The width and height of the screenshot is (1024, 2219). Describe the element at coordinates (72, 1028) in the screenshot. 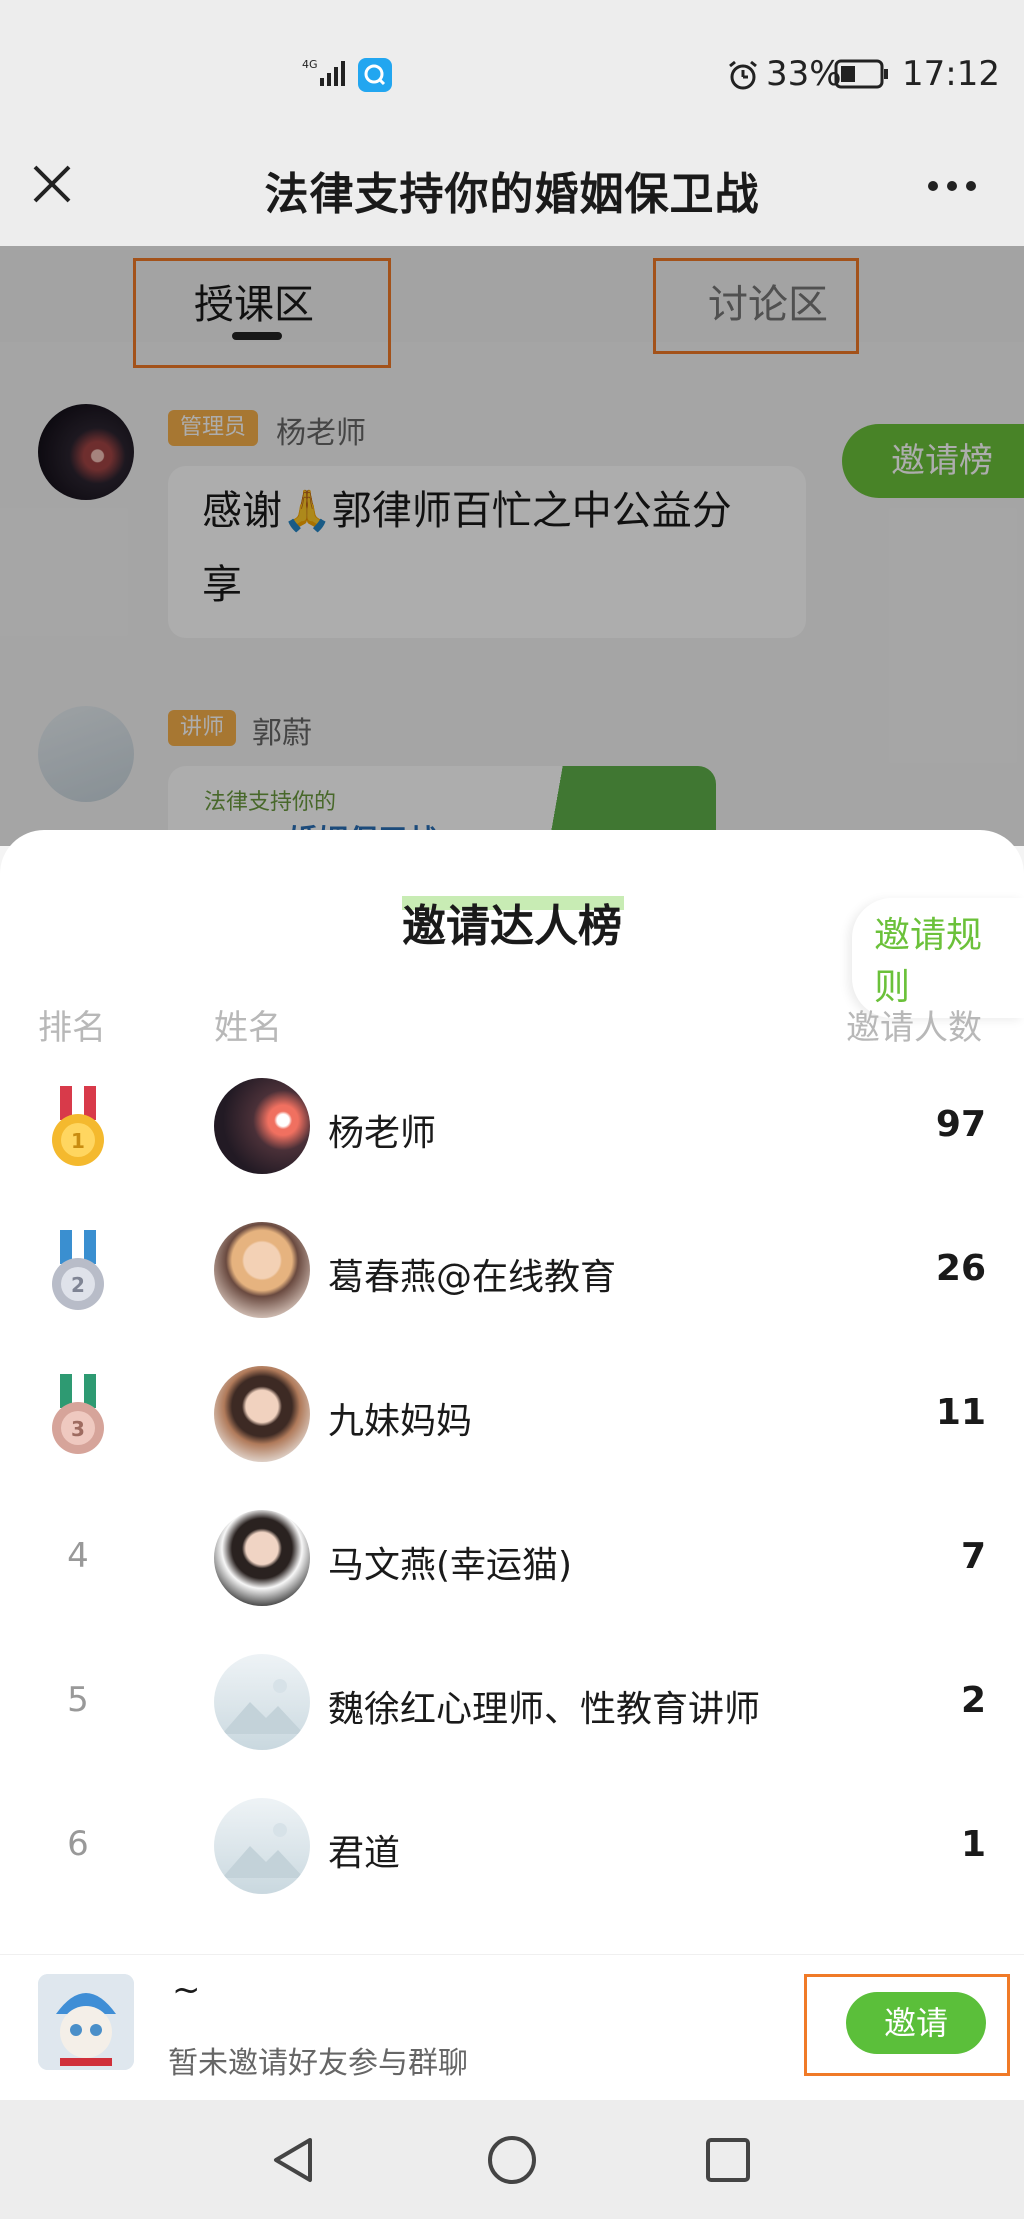

I see `column-header-rank: 排名` at that location.